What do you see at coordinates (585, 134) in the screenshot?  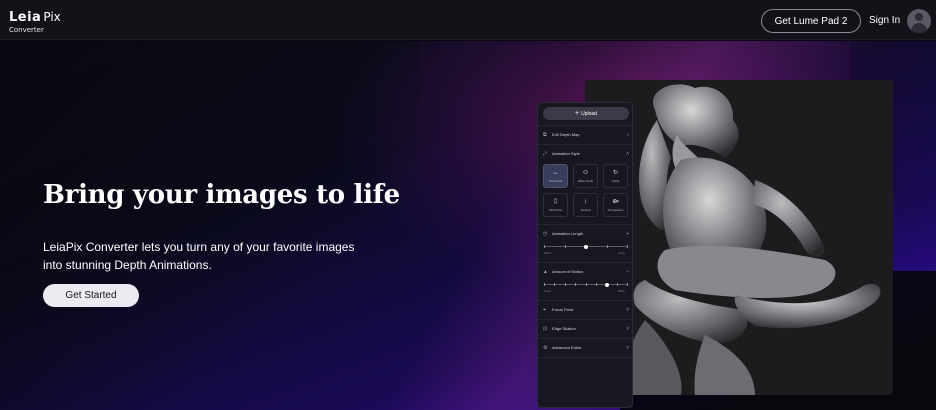 I see `edit-depth-map-row: ⧉ Edit Depth Map ›` at bounding box center [585, 134].